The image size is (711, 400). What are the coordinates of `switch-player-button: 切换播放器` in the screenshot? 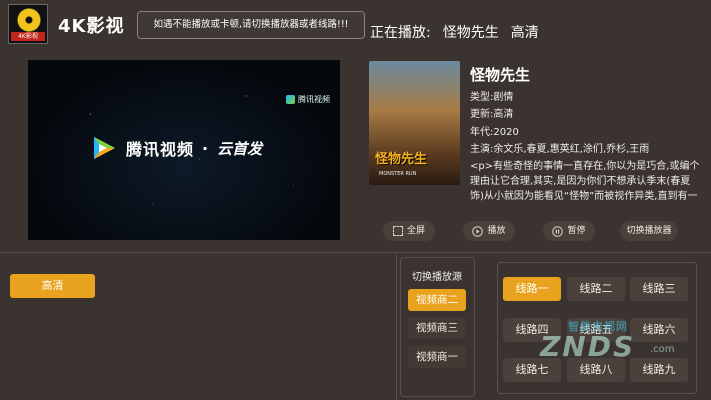 It's located at (649, 231).